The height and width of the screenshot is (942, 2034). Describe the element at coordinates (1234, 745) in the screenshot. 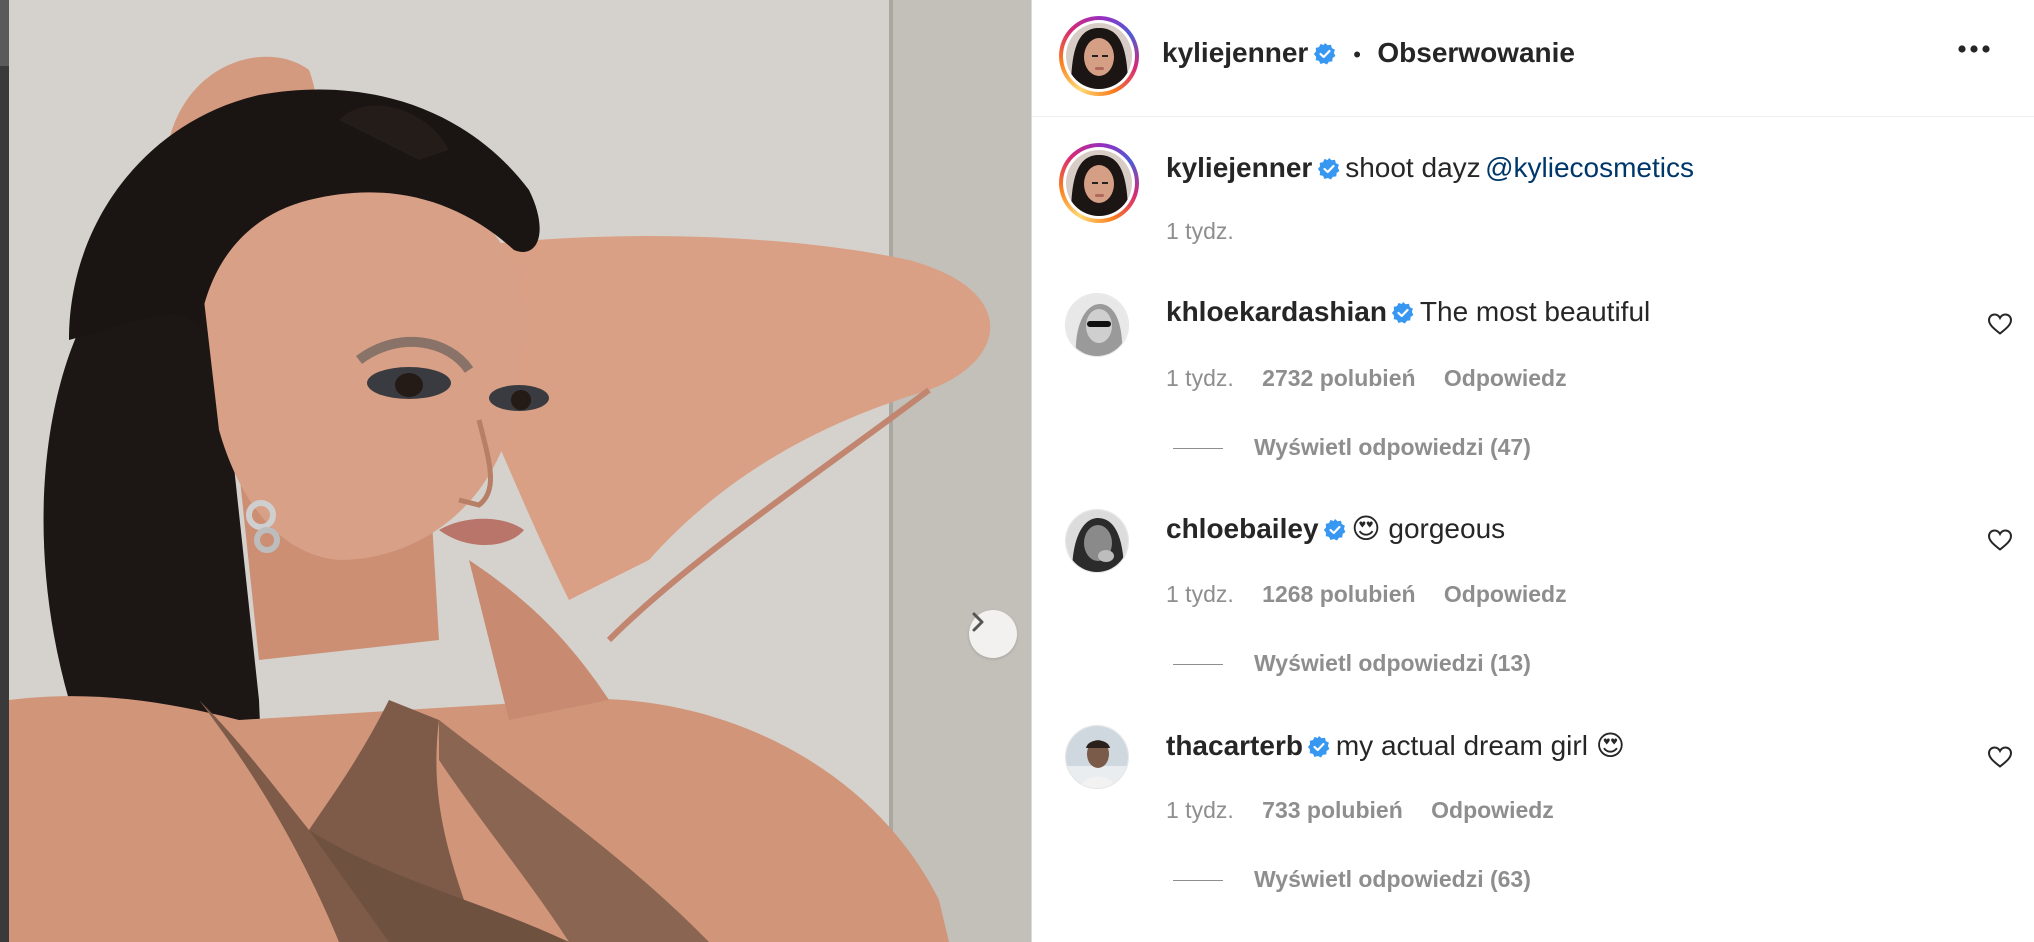

I see `comment-username: thacarterb` at that location.